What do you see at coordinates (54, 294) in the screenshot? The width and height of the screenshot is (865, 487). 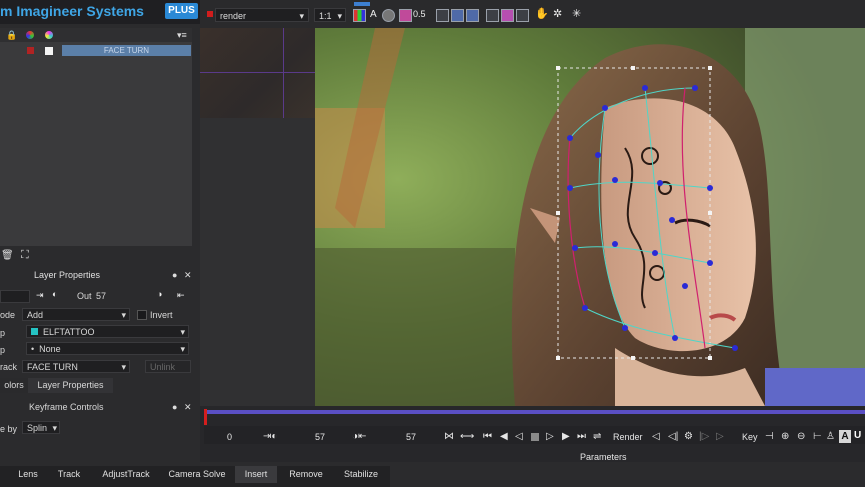 I see `in-keyframe-icon: ◐` at bounding box center [54, 294].